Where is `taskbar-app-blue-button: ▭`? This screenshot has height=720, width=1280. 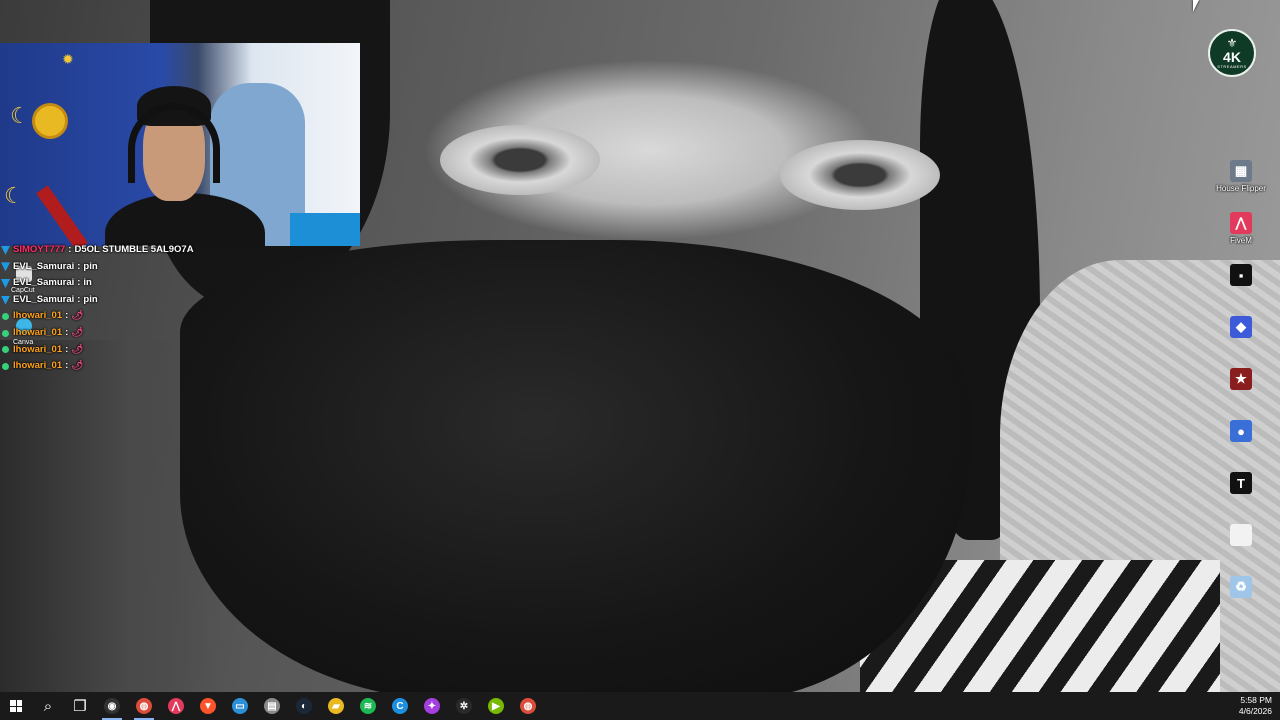 taskbar-app-blue-button: ▭ is located at coordinates (240, 706).